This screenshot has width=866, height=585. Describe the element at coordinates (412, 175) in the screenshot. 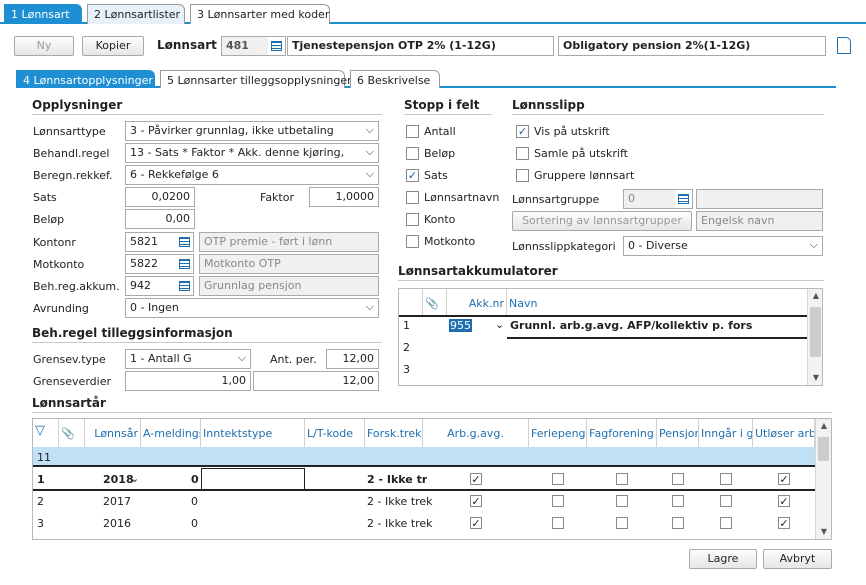

I see `stopp-checkbox: ✓` at that location.